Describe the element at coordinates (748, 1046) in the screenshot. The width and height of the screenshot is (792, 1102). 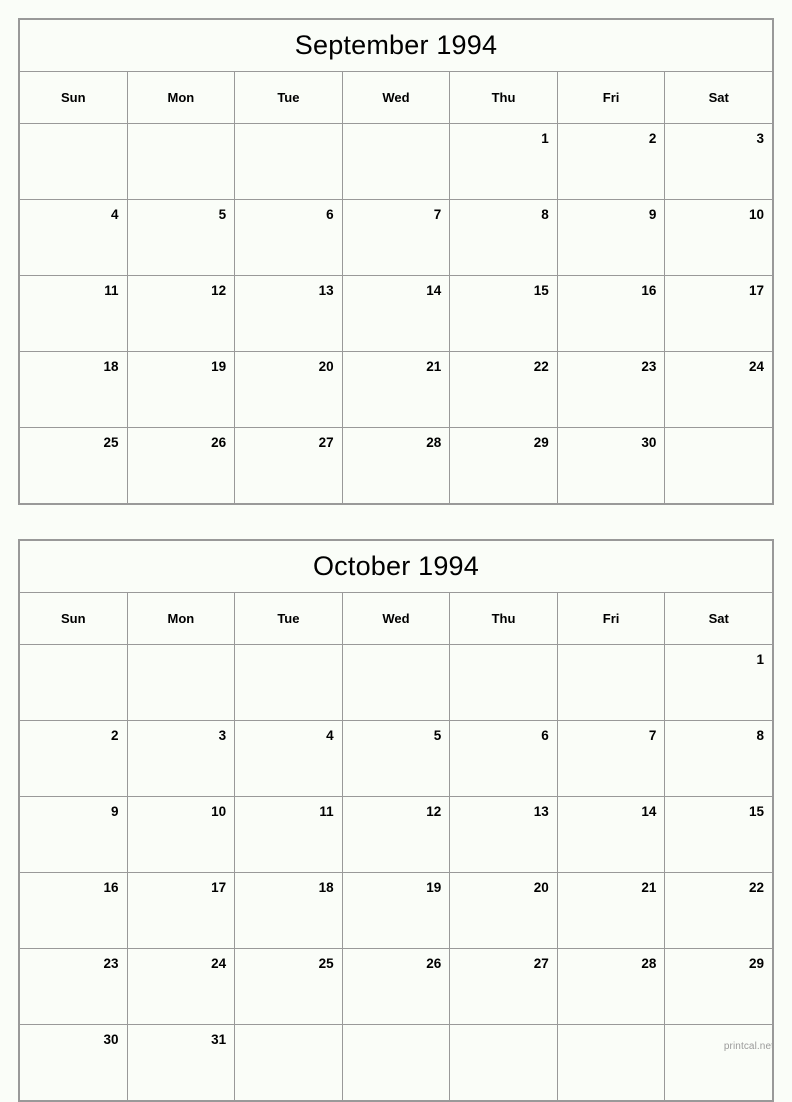
I see `site-attribution: printcal.net` at that location.